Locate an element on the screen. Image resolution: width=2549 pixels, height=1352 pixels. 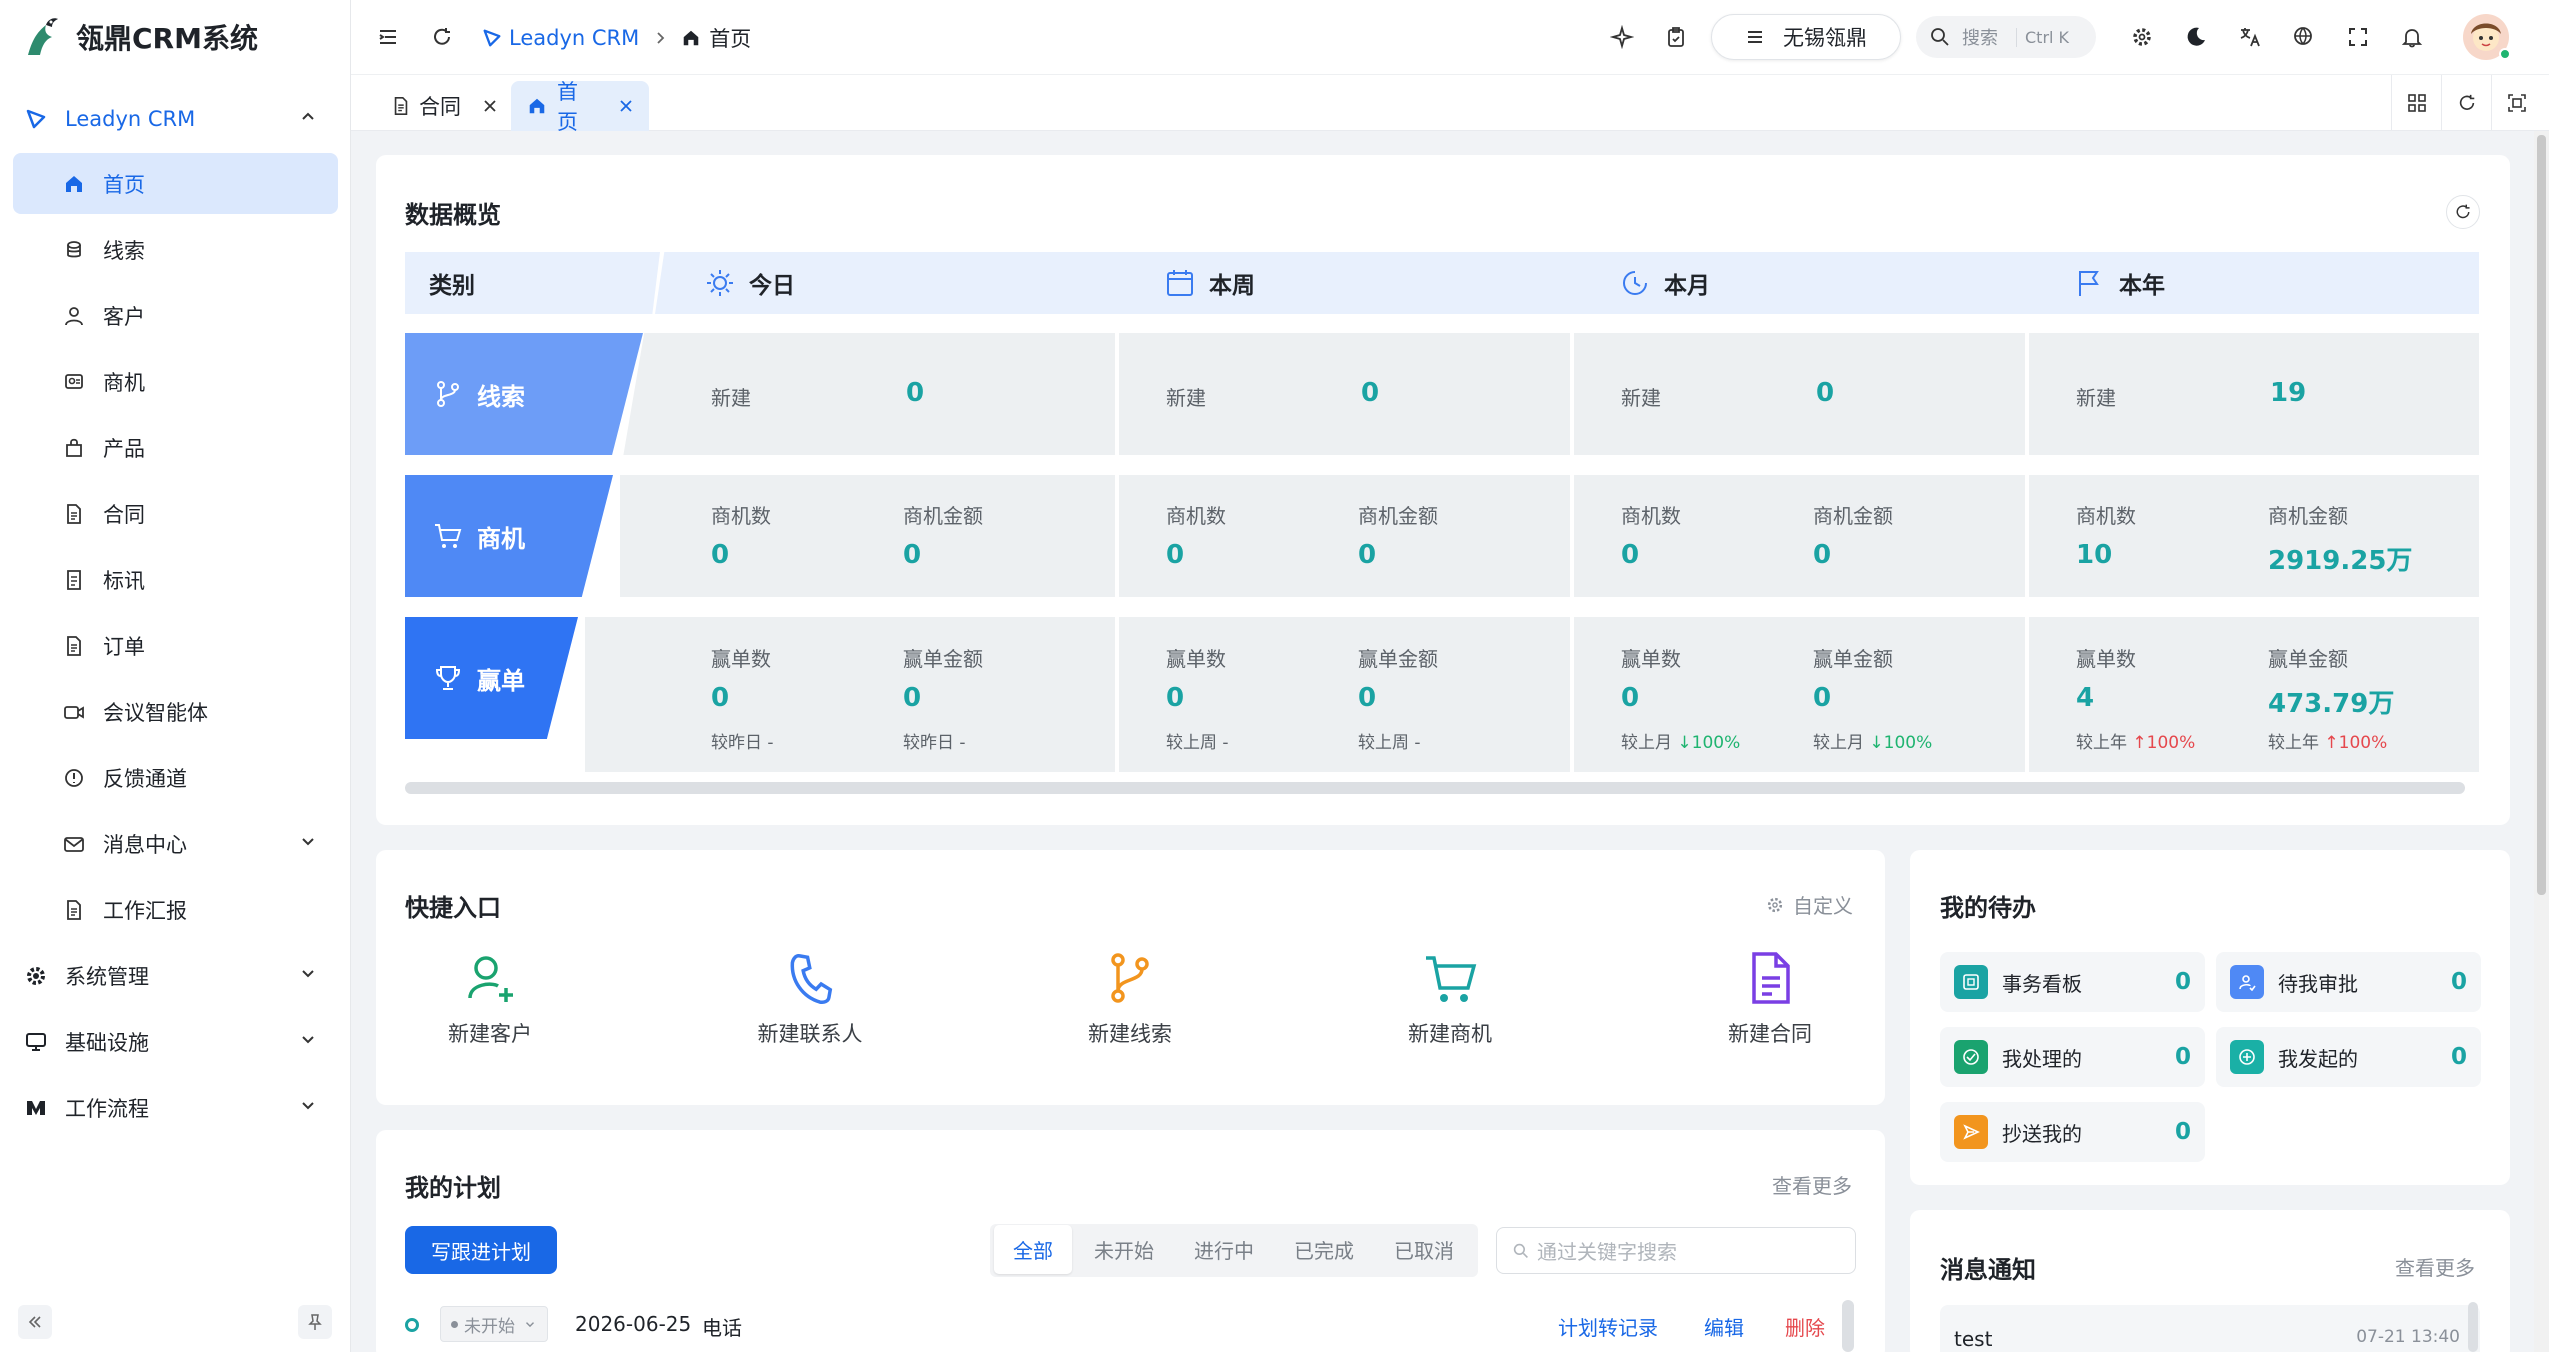
write-plan-button: 写跟进计划 is located at coordinates (481, 1250).